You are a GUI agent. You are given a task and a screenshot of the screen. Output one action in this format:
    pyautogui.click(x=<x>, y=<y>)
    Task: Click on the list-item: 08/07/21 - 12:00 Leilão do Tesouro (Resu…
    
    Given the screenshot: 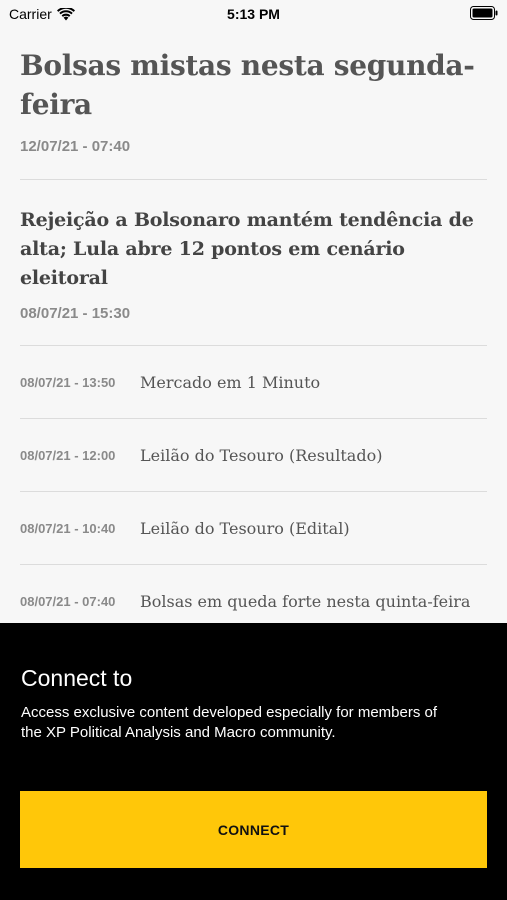 What is the action you would take?
    pyautogui.click(x=253, y=455)
    